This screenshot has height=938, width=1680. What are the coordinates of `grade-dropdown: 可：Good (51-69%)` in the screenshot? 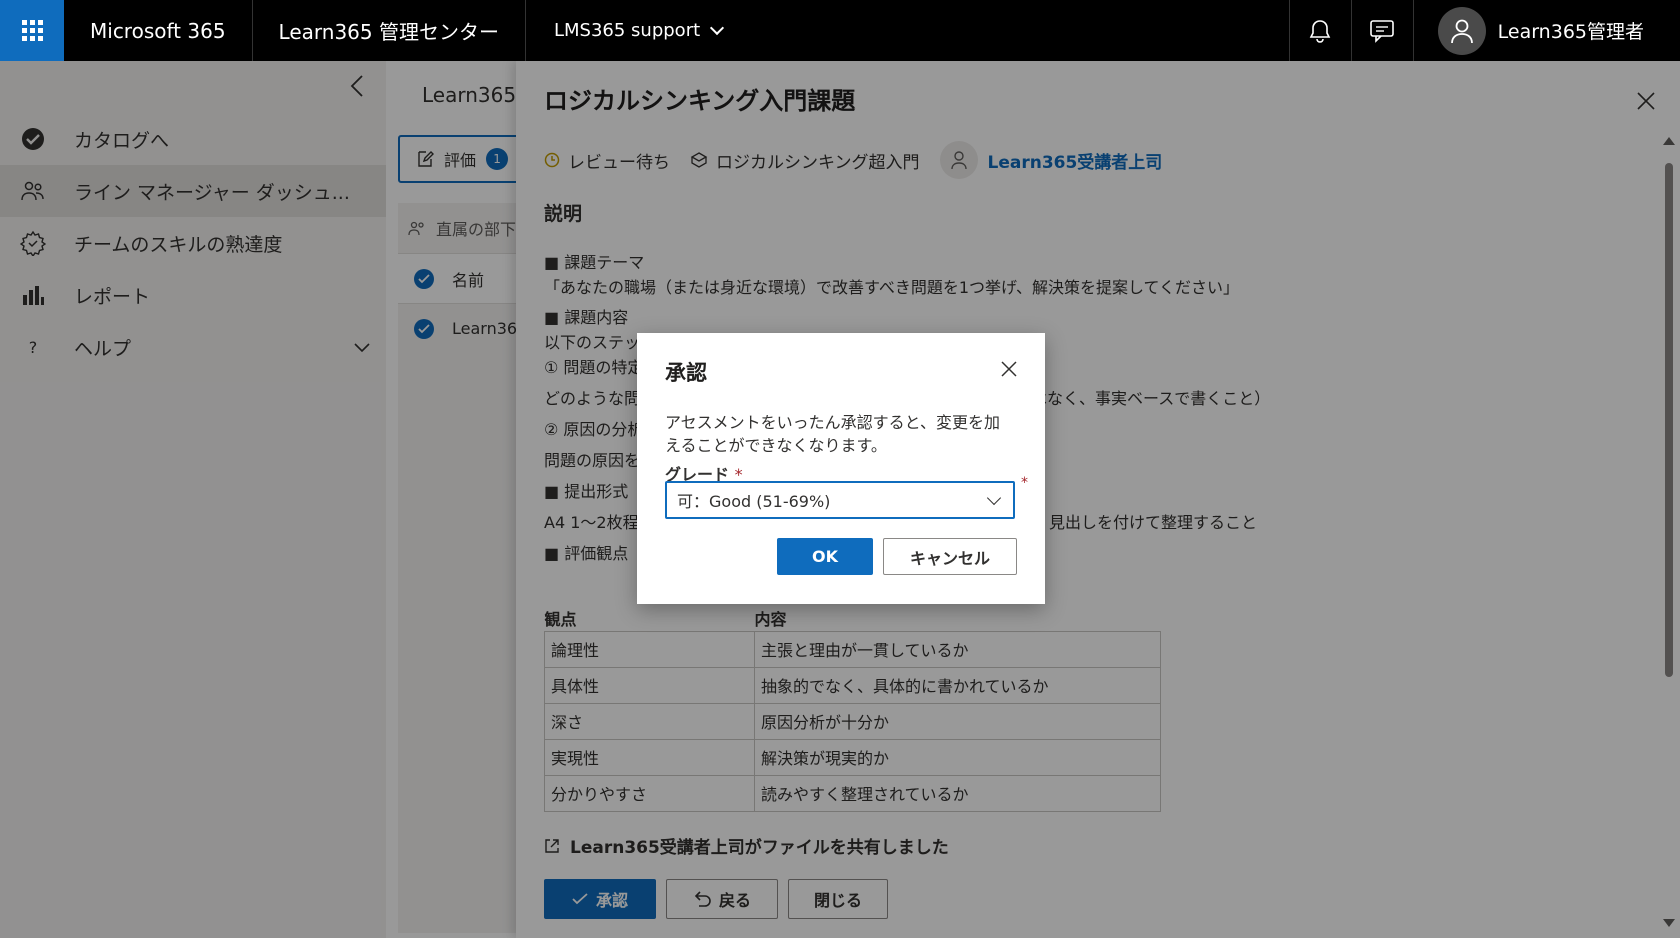 It's located at (840, 500).